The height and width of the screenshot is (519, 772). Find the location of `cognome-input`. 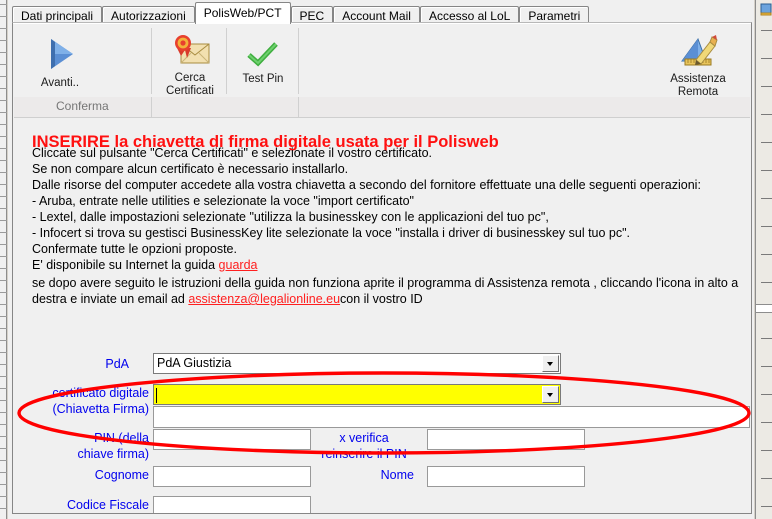

cognome-input is located at coordinates (232, 476).